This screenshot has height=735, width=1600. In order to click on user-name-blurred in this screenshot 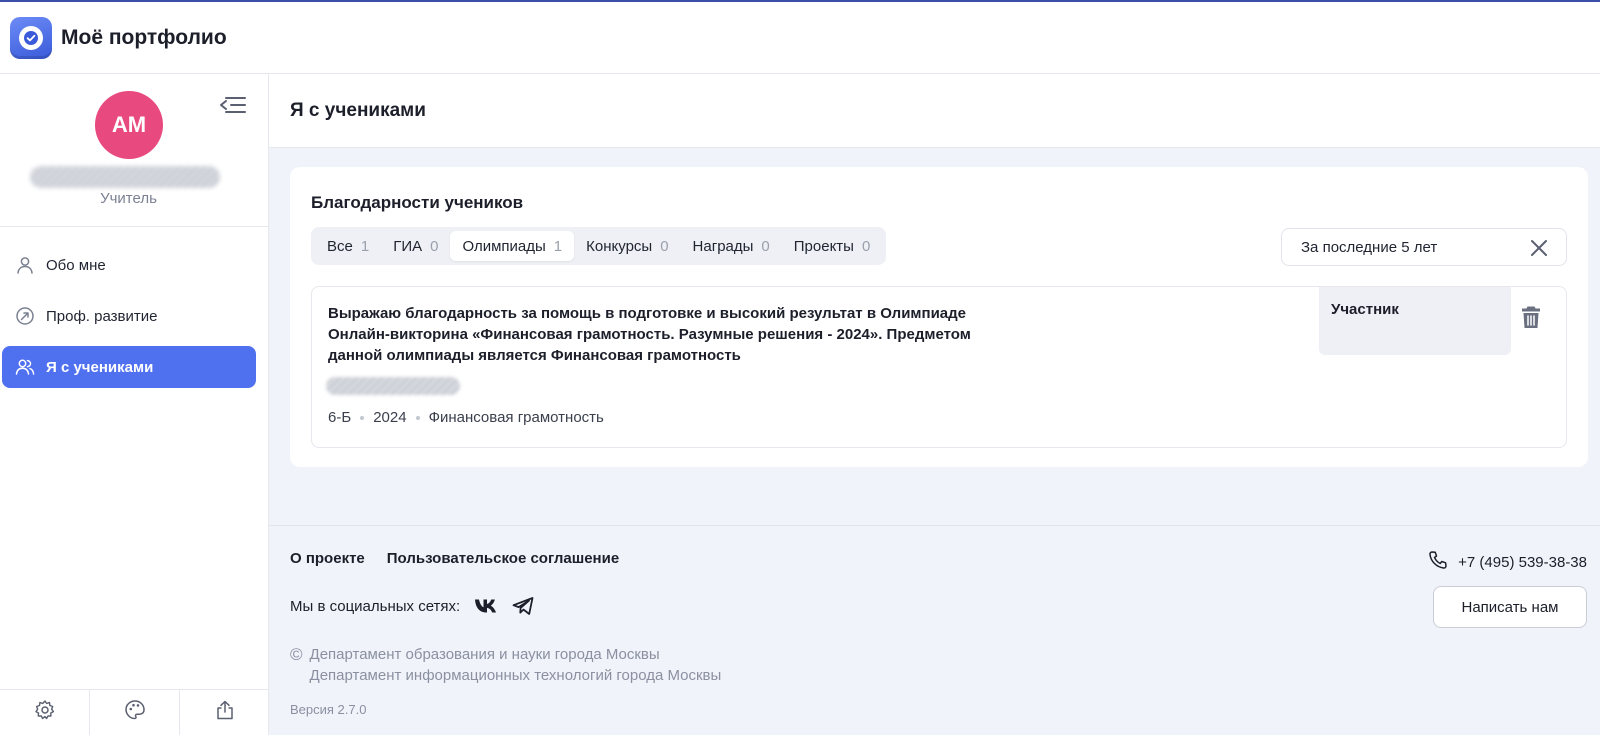, I will do `click(125, 177)`.